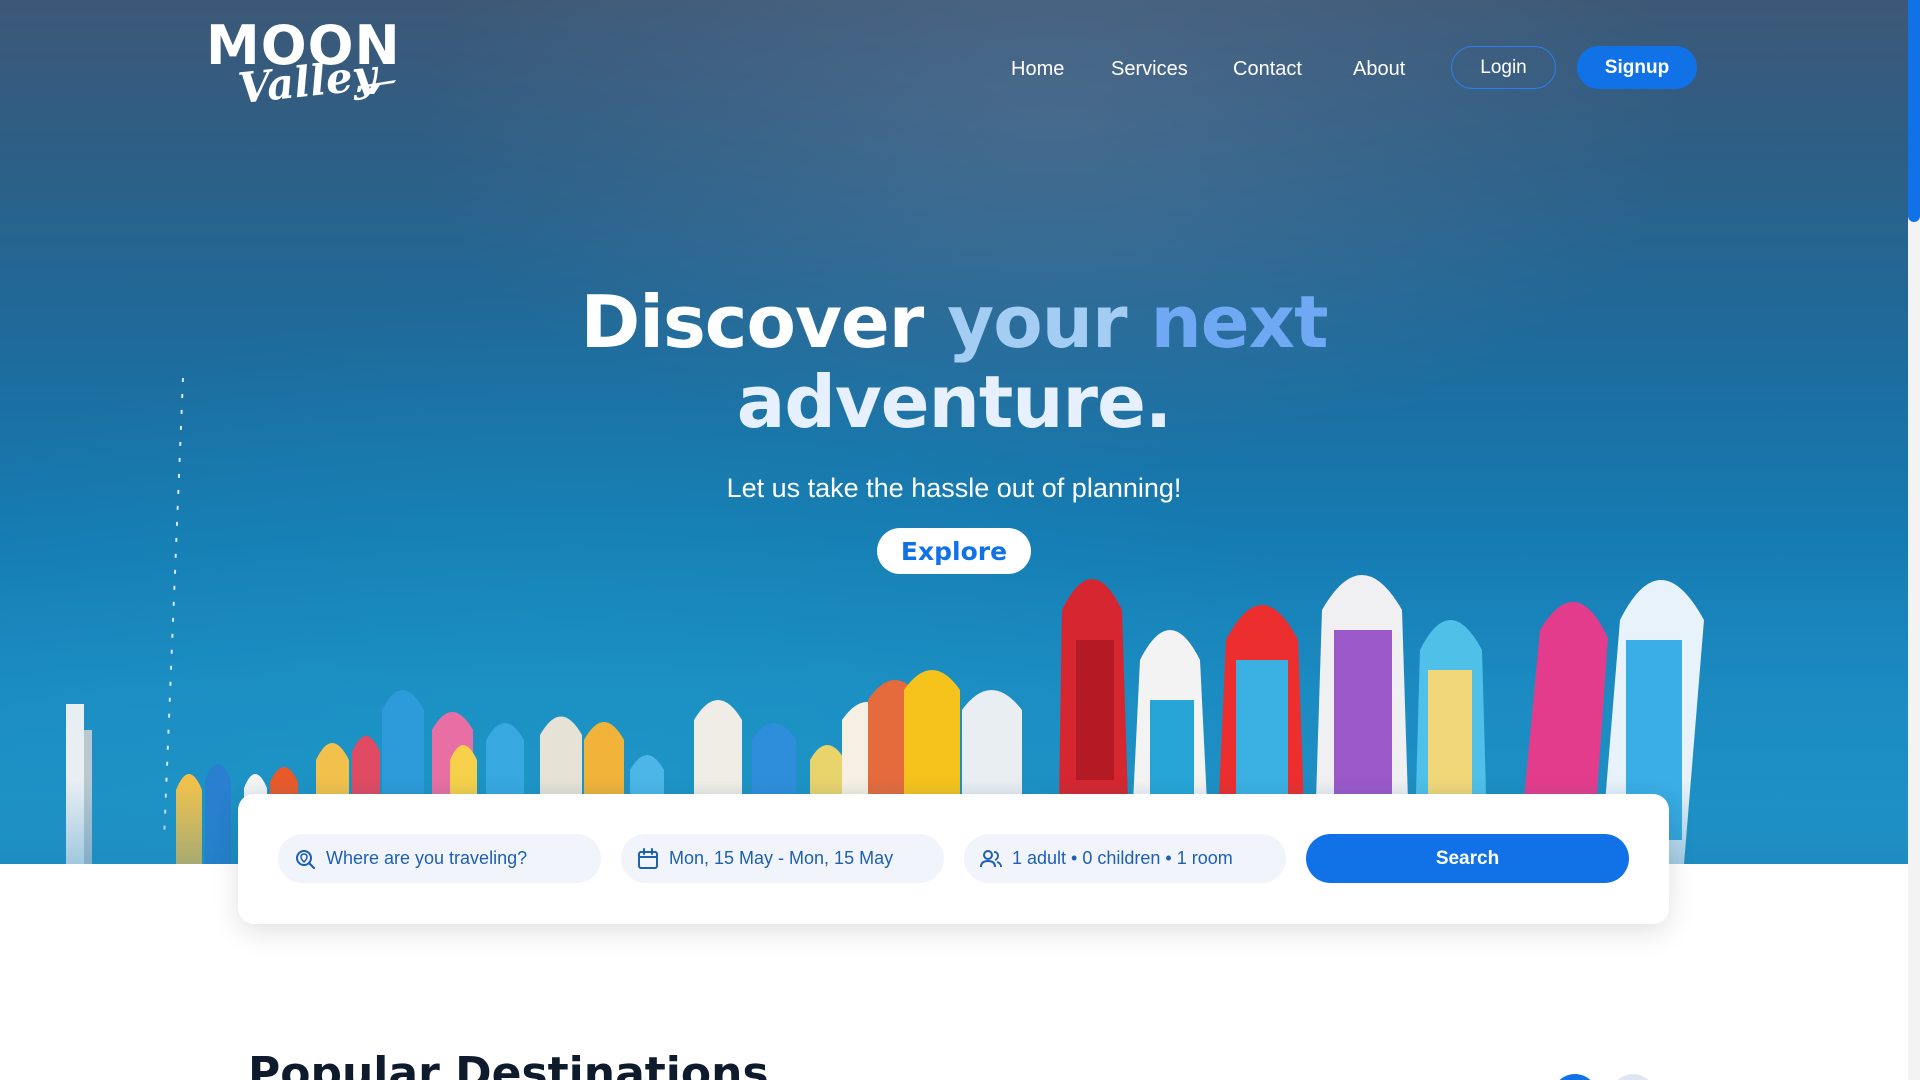 The width and height of the screenshot is (1920, 1080). I want to click on headline-word-your: your, so click(1037, 322).